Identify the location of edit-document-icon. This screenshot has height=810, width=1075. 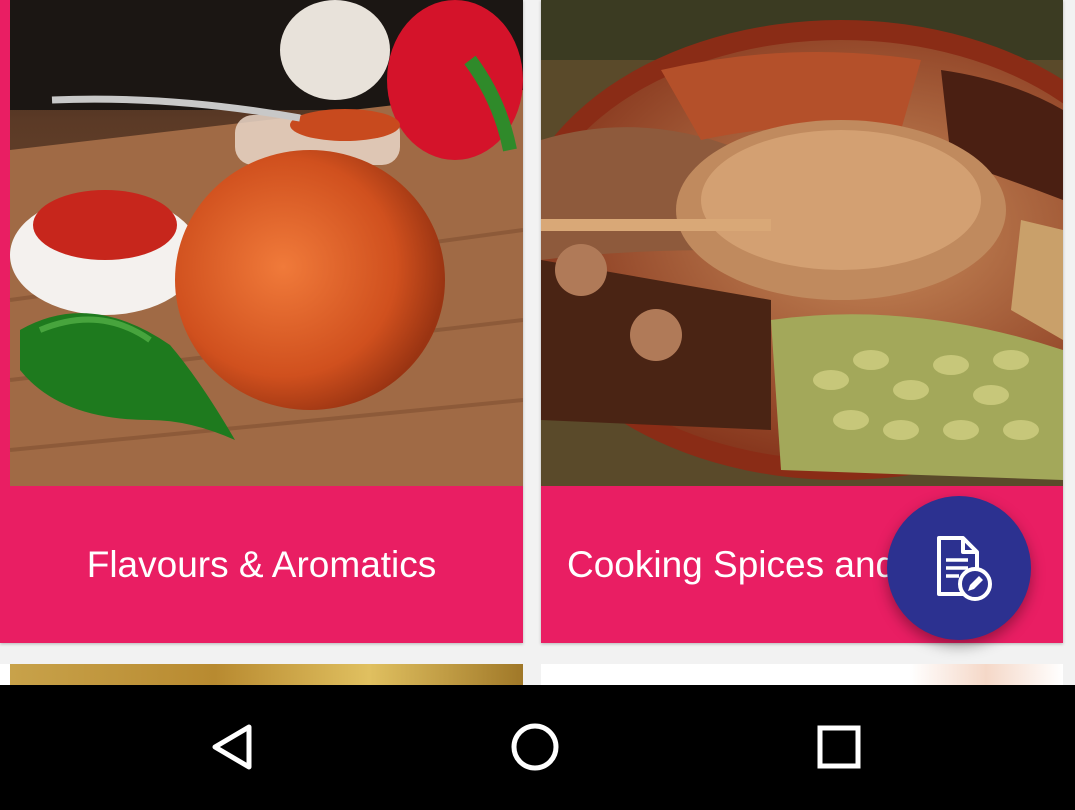
(964, 568).